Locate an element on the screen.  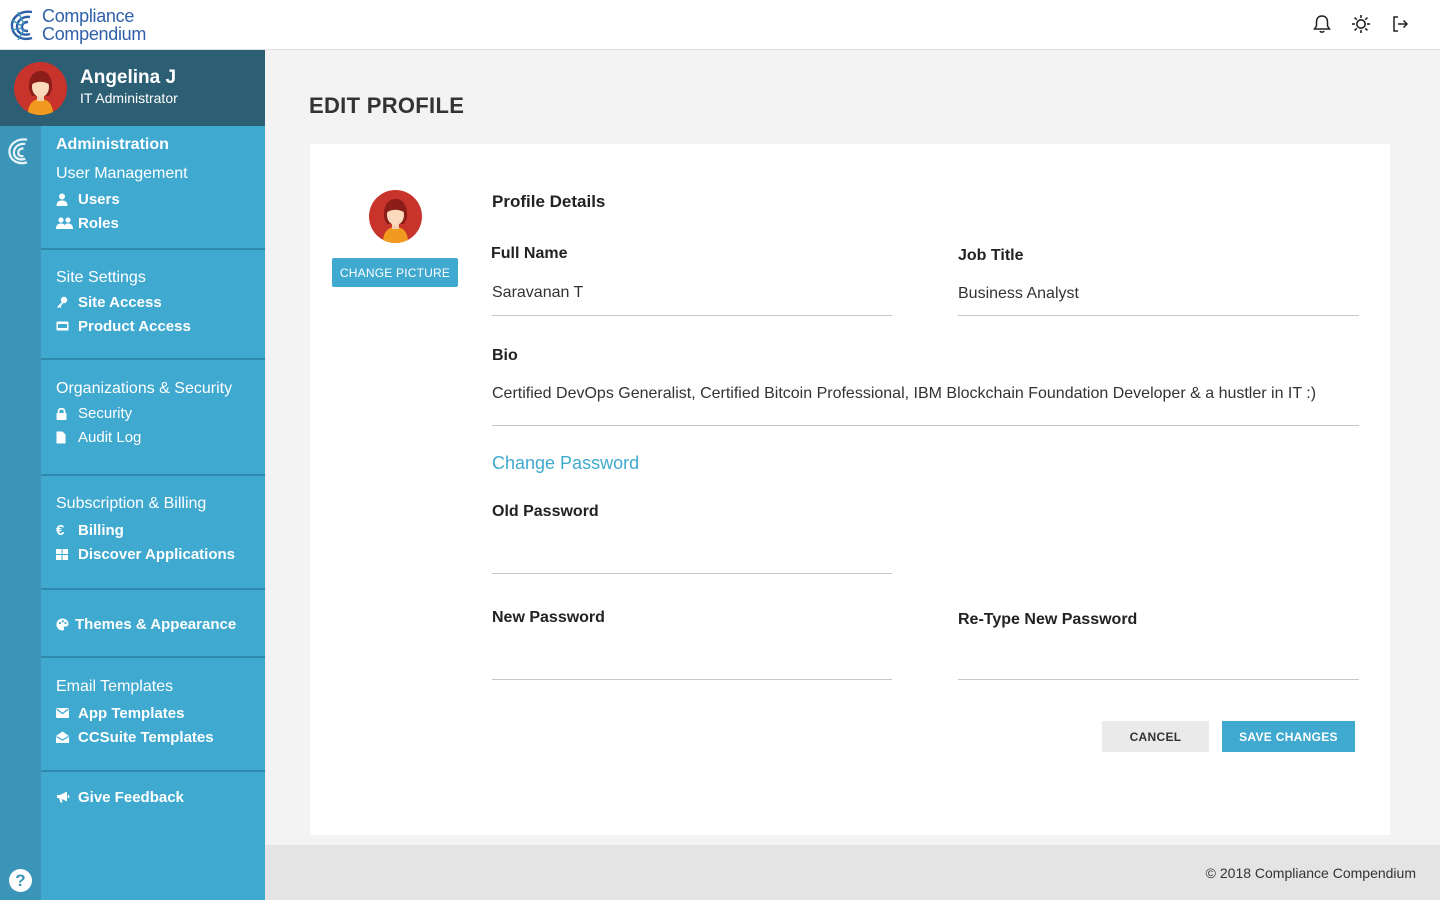
file-icon is located at coordinates (67, 437).